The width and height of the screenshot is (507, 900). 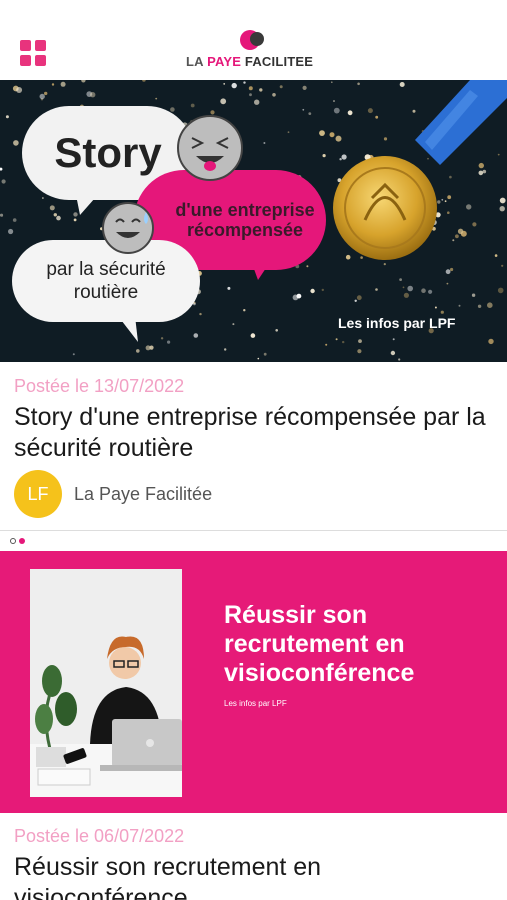 I want to click on image-top-bar, so click(x=253, y=541).